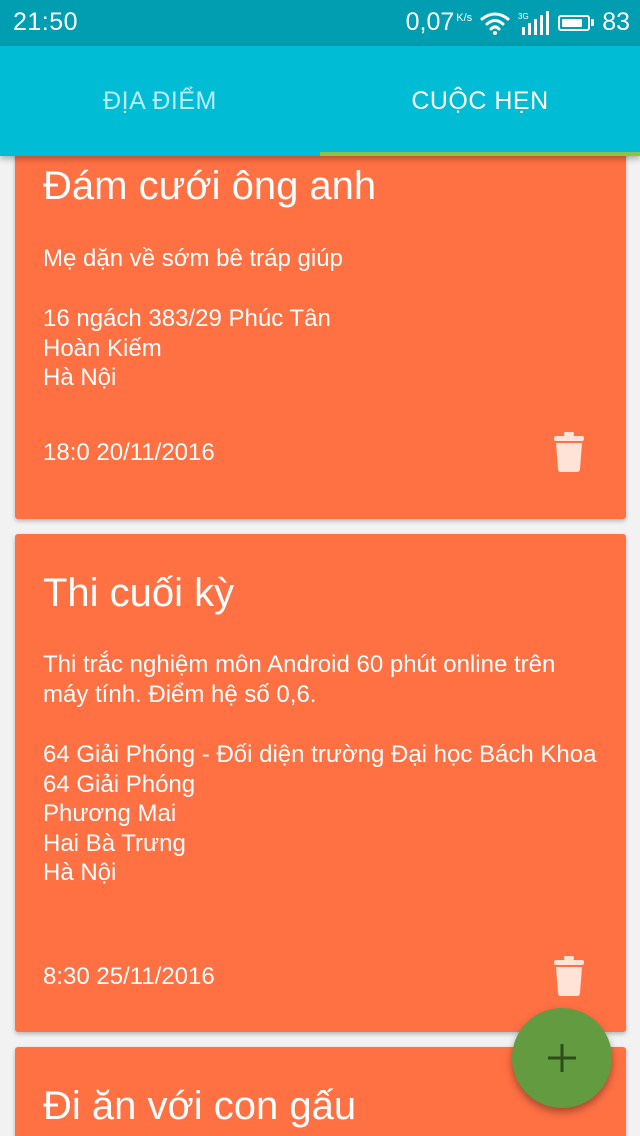  Describe the element at coordinates (320, 23) in the screenshot. I see `status-bar: 21:50 0,07 K/s 3G 83` at that location.